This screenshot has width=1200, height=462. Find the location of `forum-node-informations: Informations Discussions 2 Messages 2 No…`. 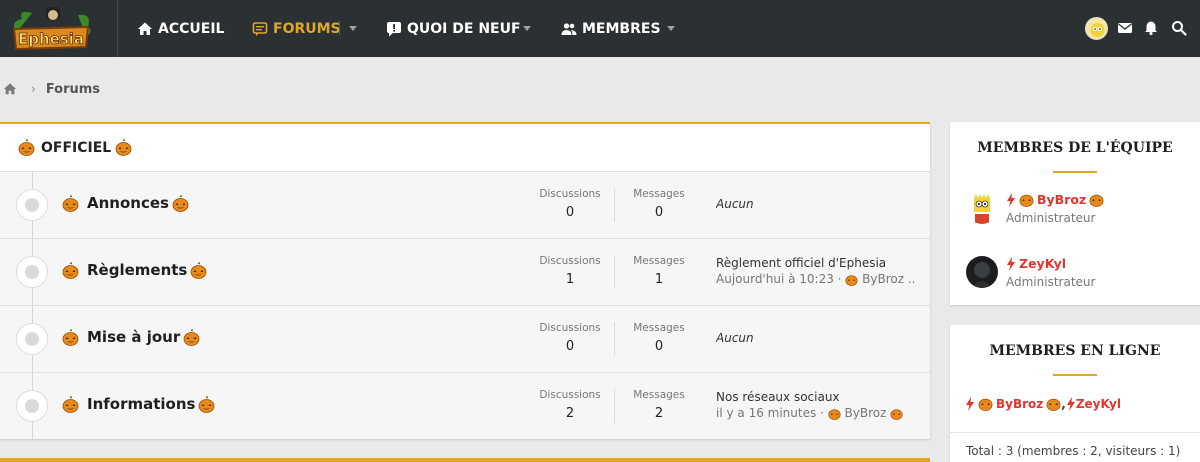

forum-node-informations: Informations Discussions 2 Messages 2 No… is located at coordinates (465, 406).